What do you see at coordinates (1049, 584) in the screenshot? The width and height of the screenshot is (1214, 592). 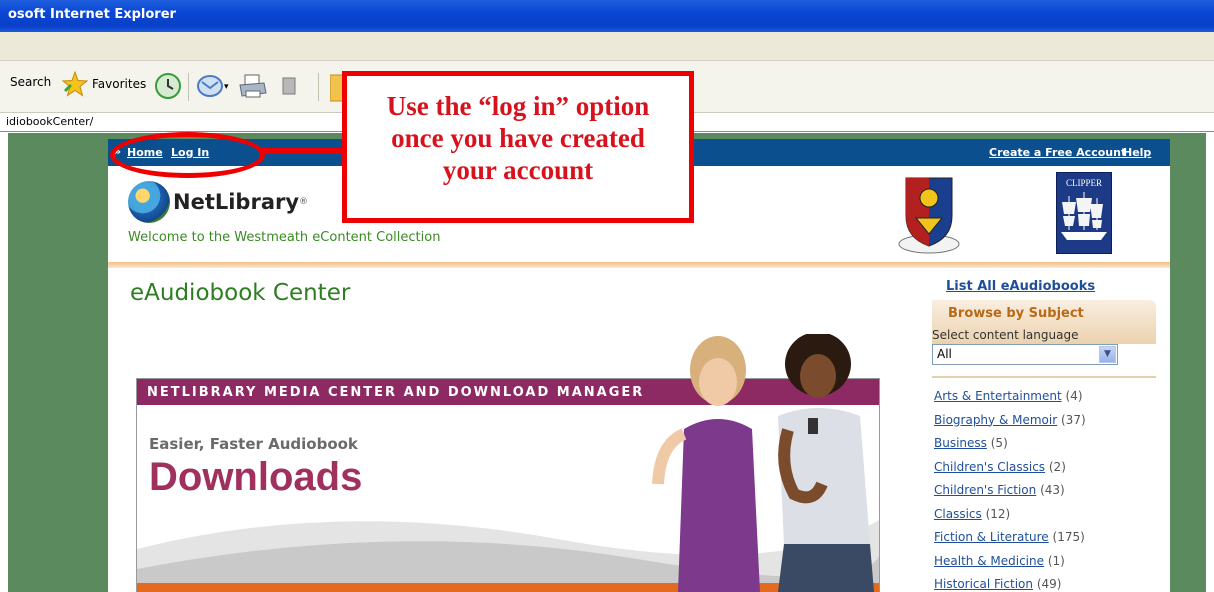 I see `subject-count: (49)` at bounding box center [1049, 584].